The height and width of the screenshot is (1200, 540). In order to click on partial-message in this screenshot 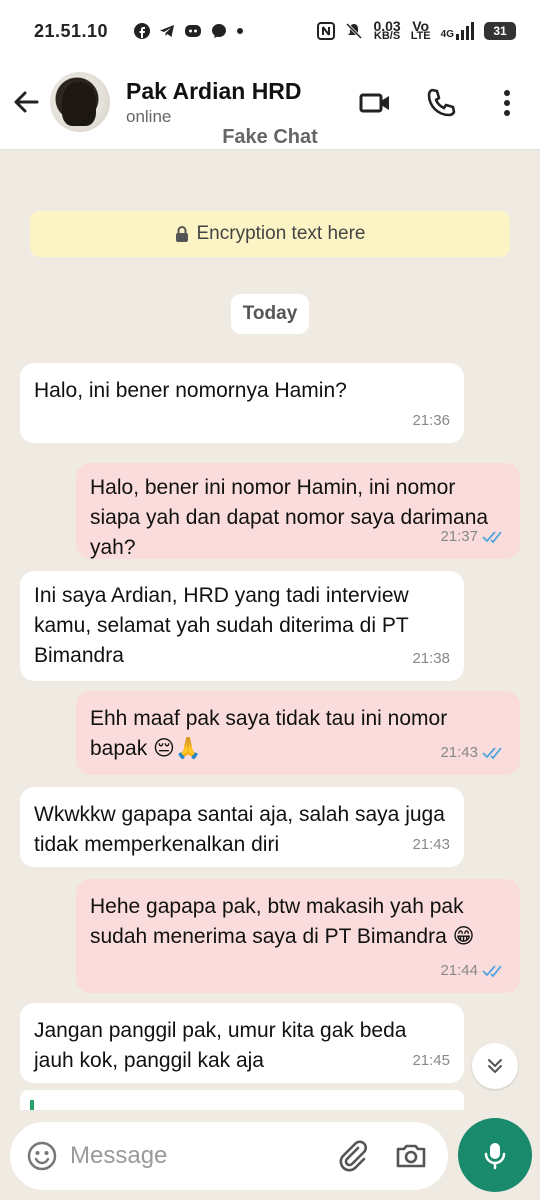, I will do `click(242, 1100)`.